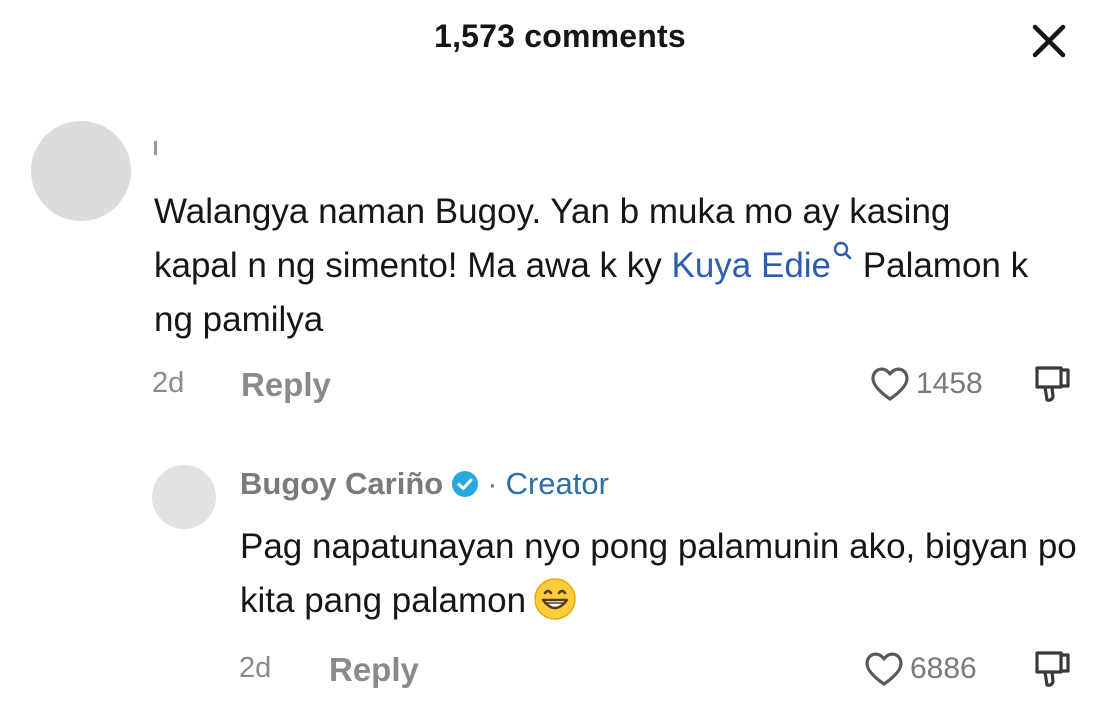 The height and width of the screenshot is (711, 1120). What do you see at coordinates (465, 484) in the screenshot?
I see `verified-badge-icon` at bounding box center [465, 484].